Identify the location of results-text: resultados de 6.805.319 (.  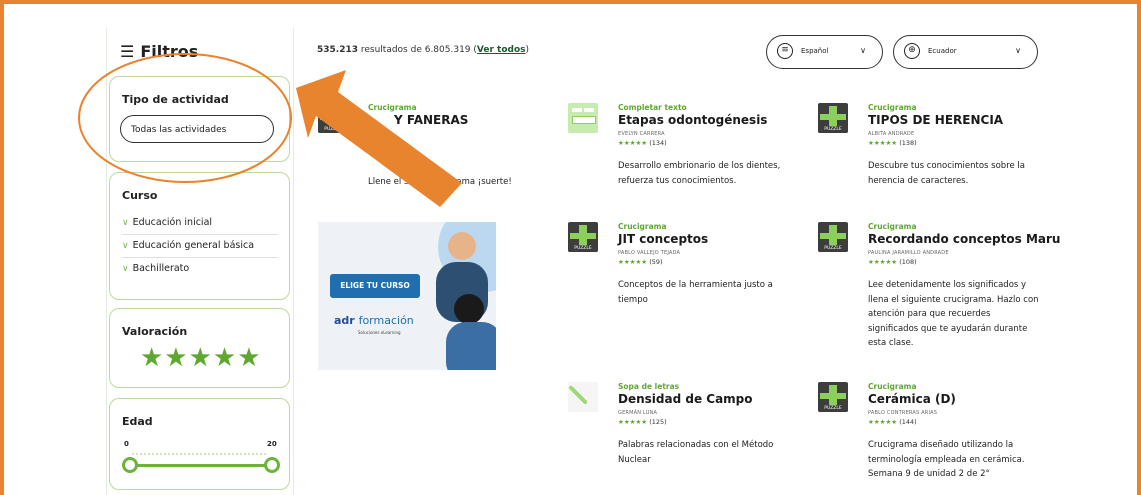
(417, 50).